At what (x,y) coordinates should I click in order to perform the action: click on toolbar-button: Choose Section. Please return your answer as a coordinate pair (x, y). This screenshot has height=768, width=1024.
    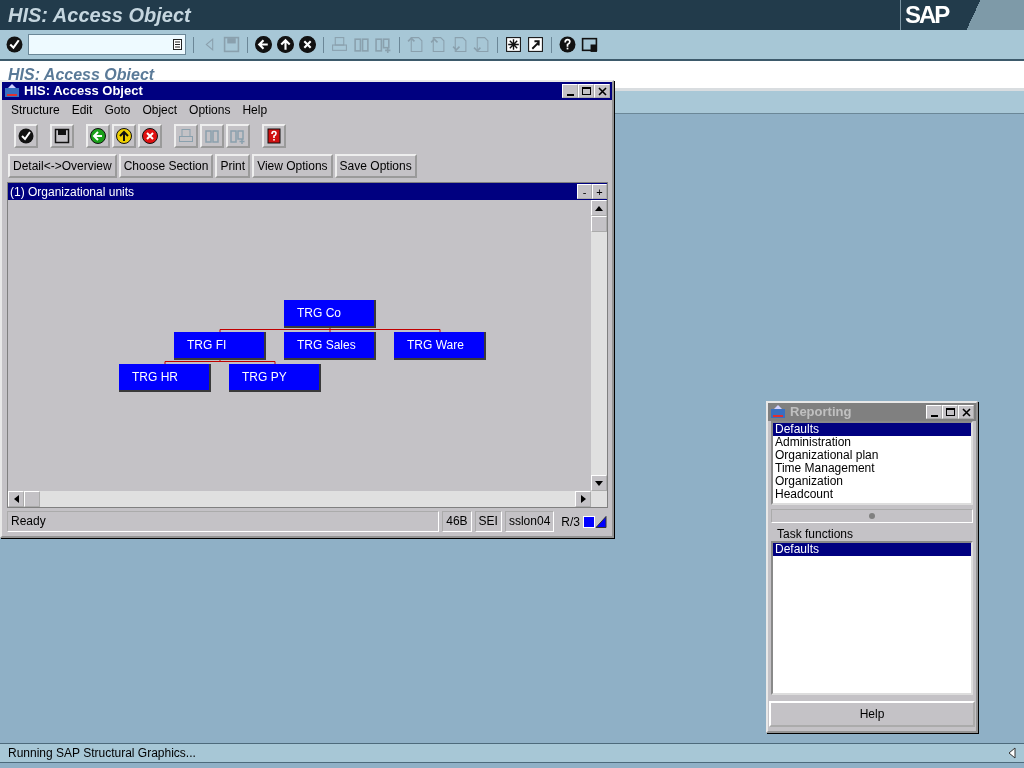
    Looking at the image, I should click on (166, 166).